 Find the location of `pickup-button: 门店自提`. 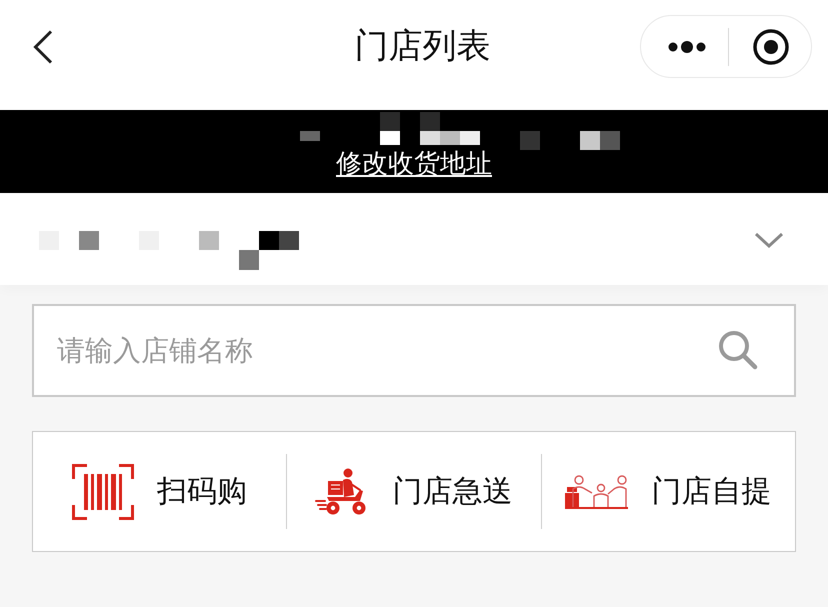

pickup-button: 门店自提 is located at coordinates (668, 491).